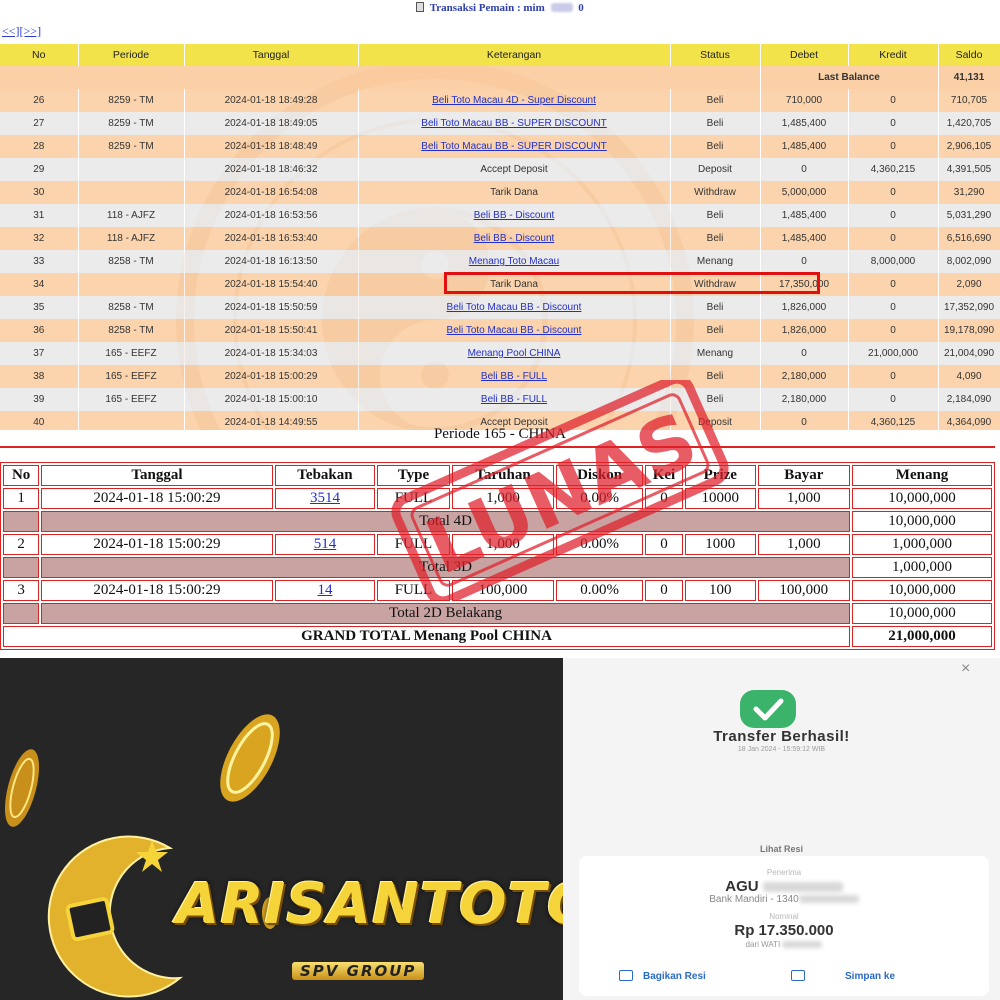 This screenshot has width=1000, height=1000. What do you see at coordinates (843, 976) in the screenshot?
I see `save-receipt-button: Simpan ke` at bounding box center [843, 976].